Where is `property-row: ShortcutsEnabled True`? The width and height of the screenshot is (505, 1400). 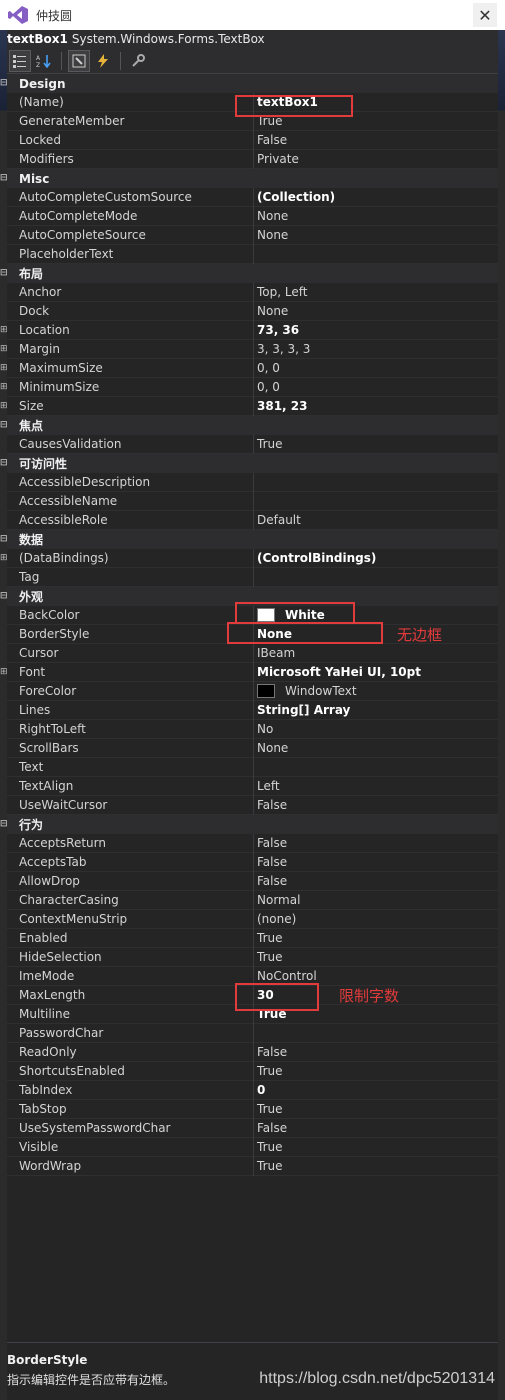
property-row: ShortcutsEnabled True is located at coordinates (252, 1071).